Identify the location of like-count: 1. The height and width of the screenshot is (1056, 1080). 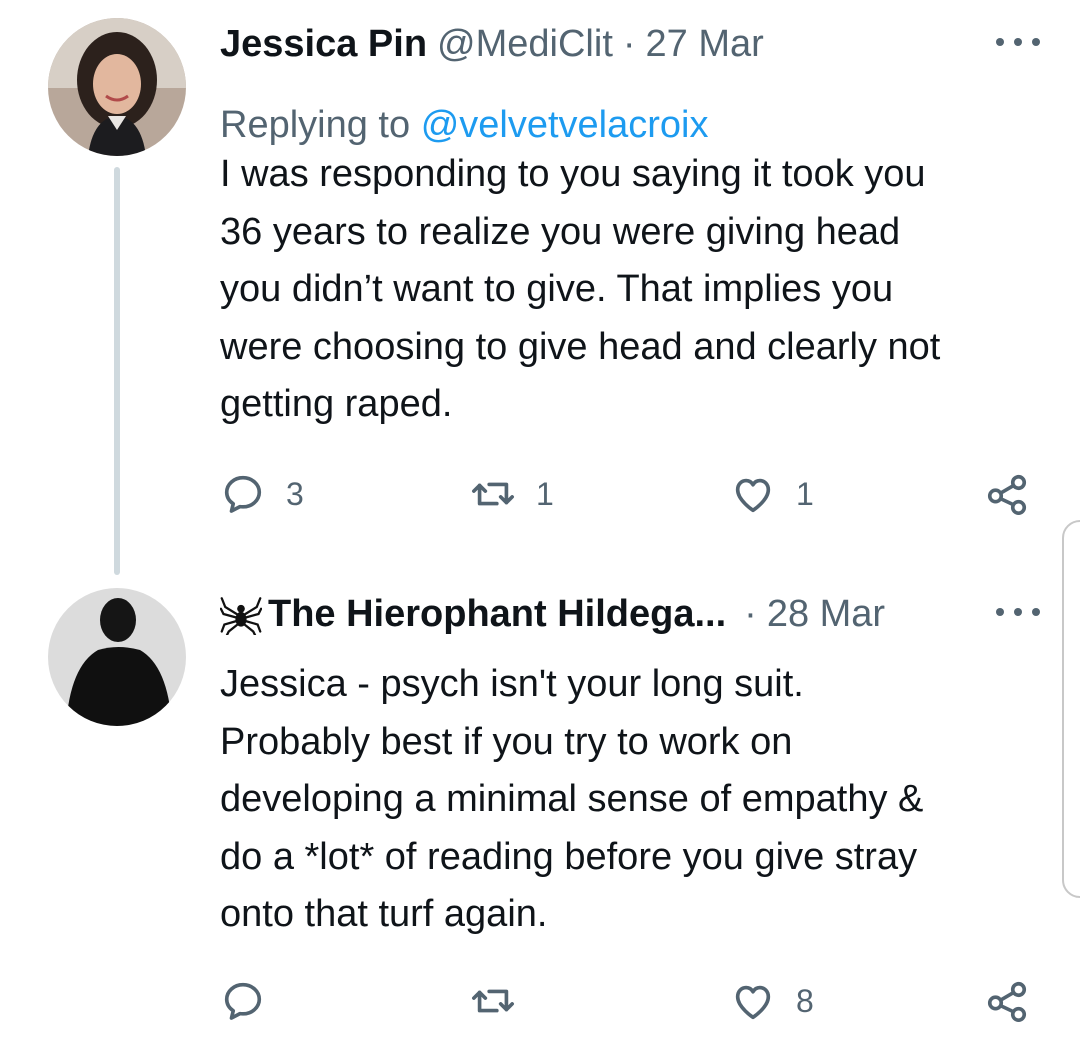
(805, 493).